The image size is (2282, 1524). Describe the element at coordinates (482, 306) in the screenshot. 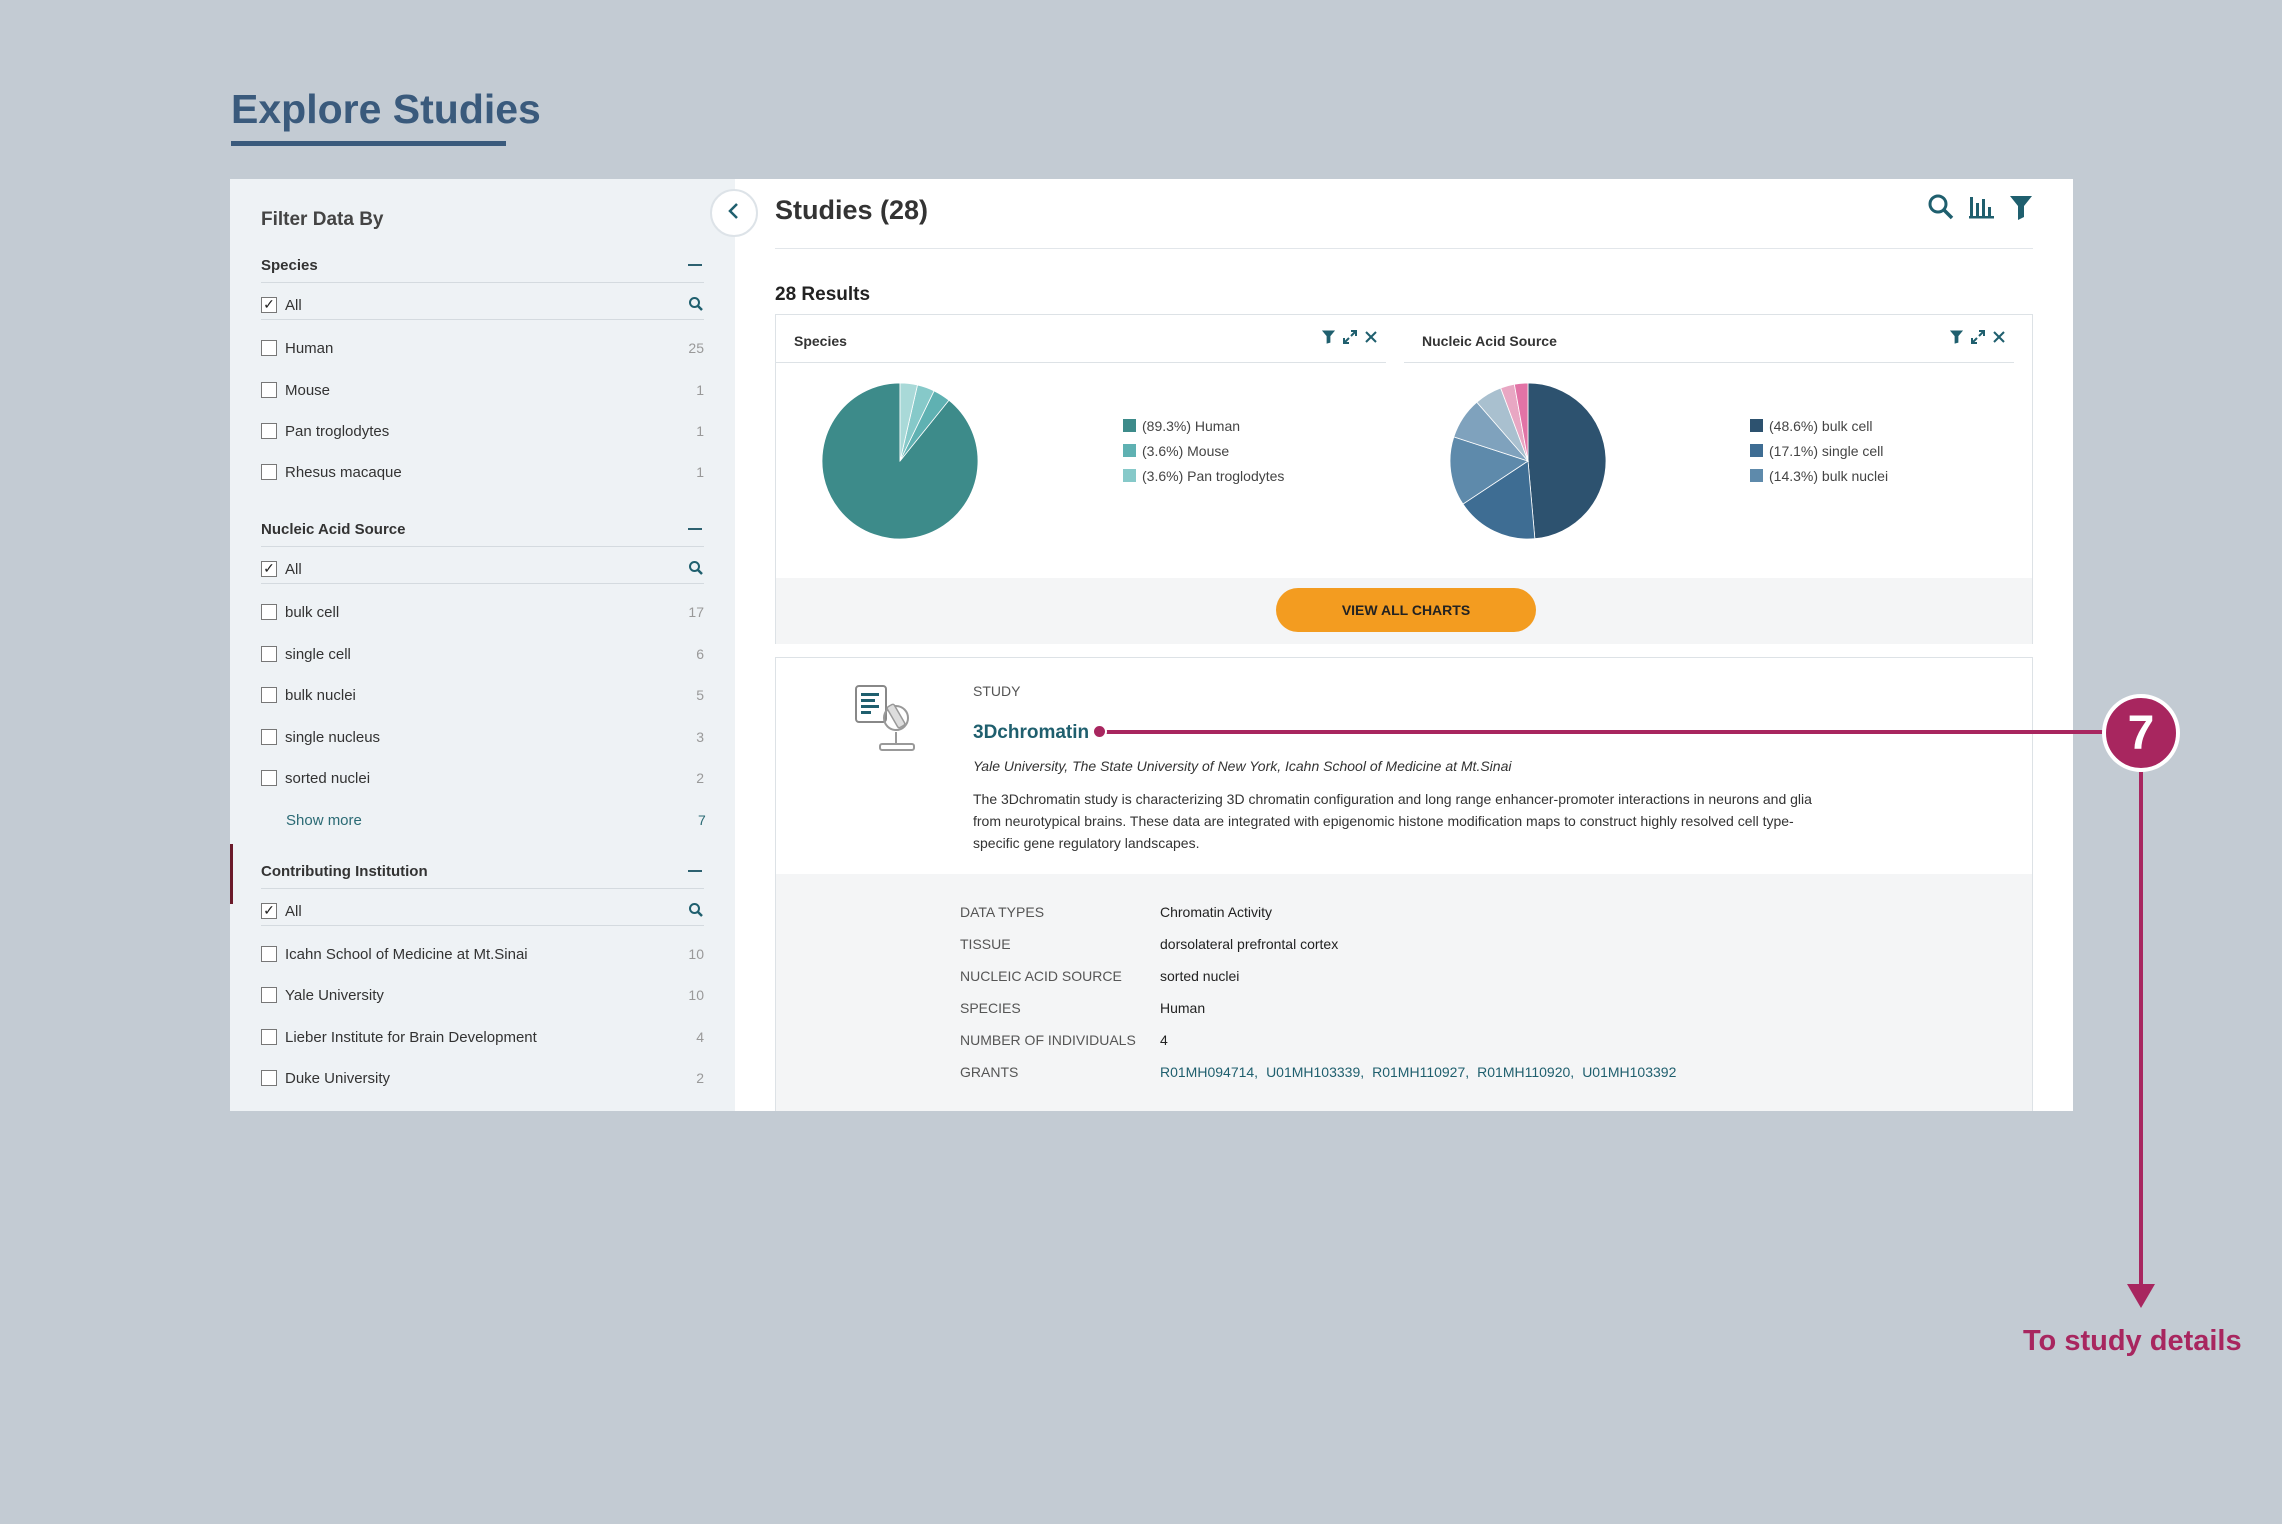

I see `facet-all-species: ✓ All` at that location.